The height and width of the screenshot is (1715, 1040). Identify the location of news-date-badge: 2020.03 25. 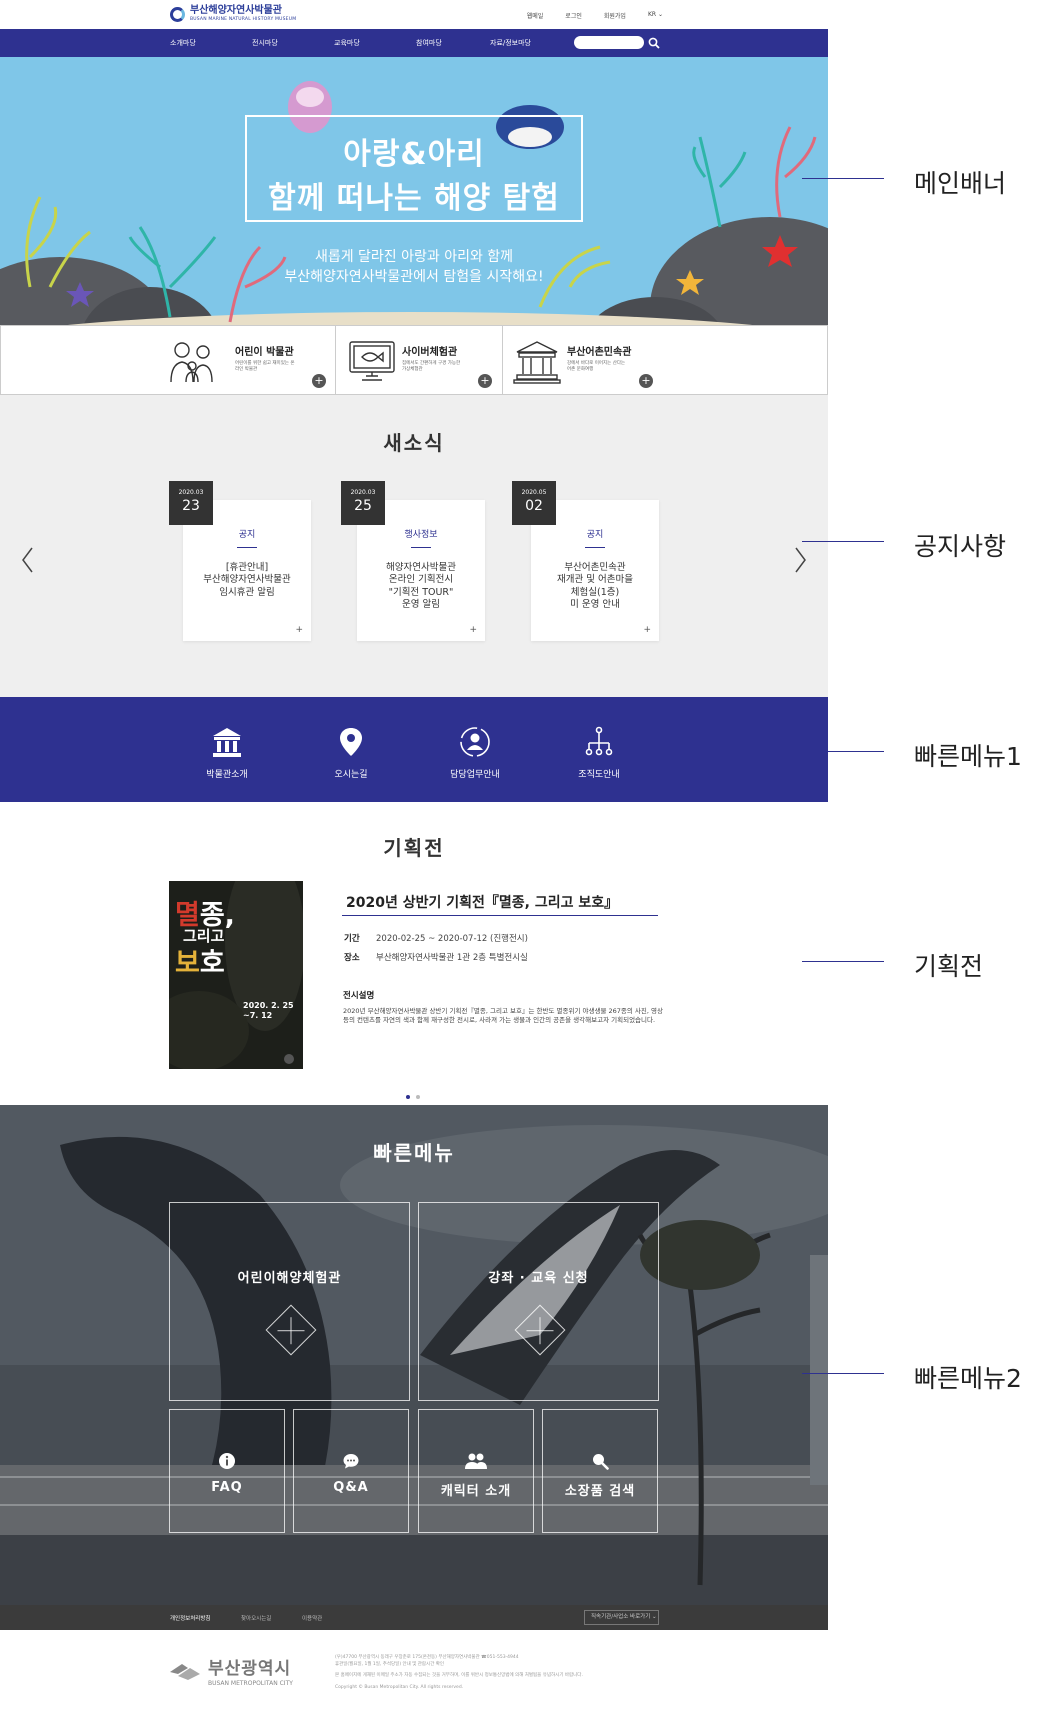
(363, 503).